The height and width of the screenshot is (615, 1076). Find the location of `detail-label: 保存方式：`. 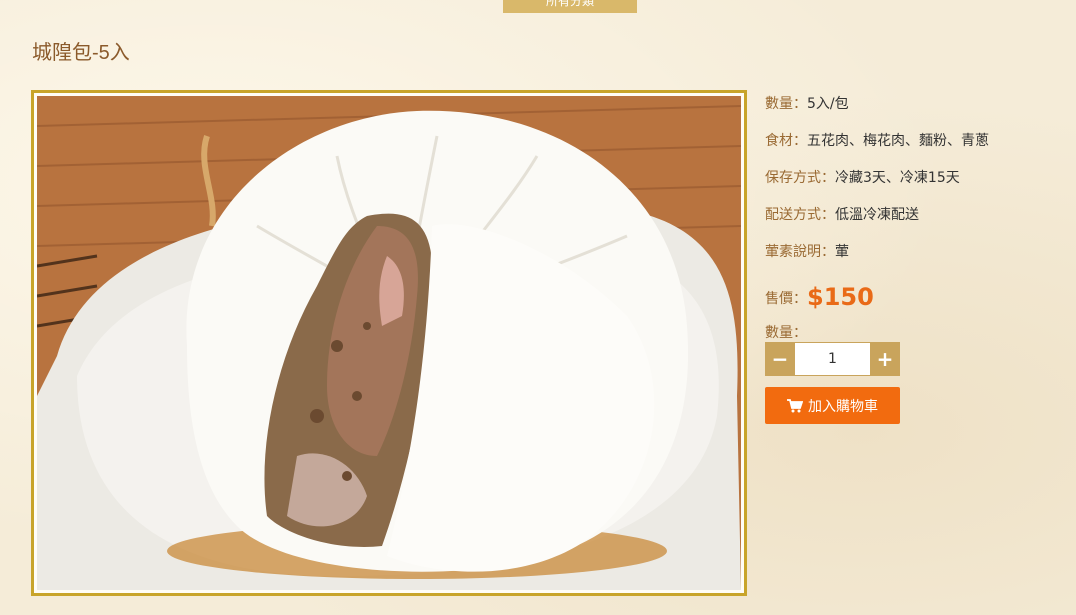

detail-label: 保存方式： is located at coordinates (800, 178).